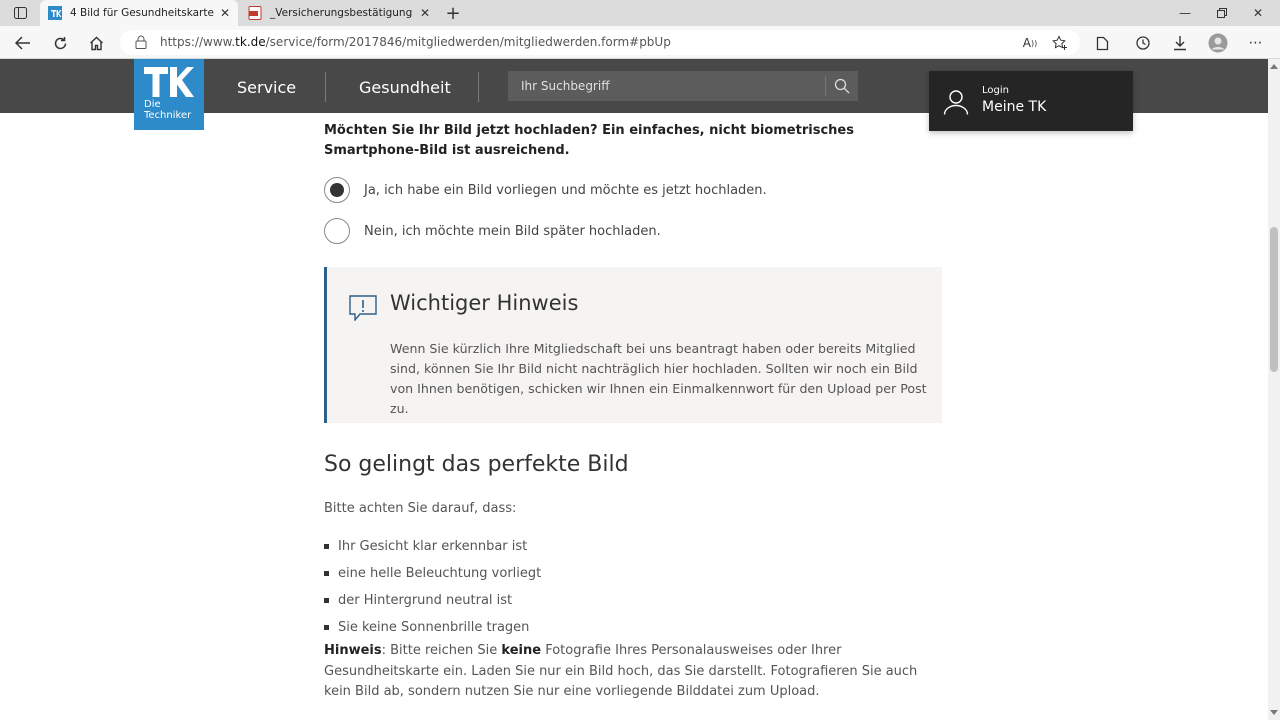  What do you see at coordinates (1014, 107) in the screenshot?
I see `meine-tk-label: Meine TK` at bounding box center [1014, 107].